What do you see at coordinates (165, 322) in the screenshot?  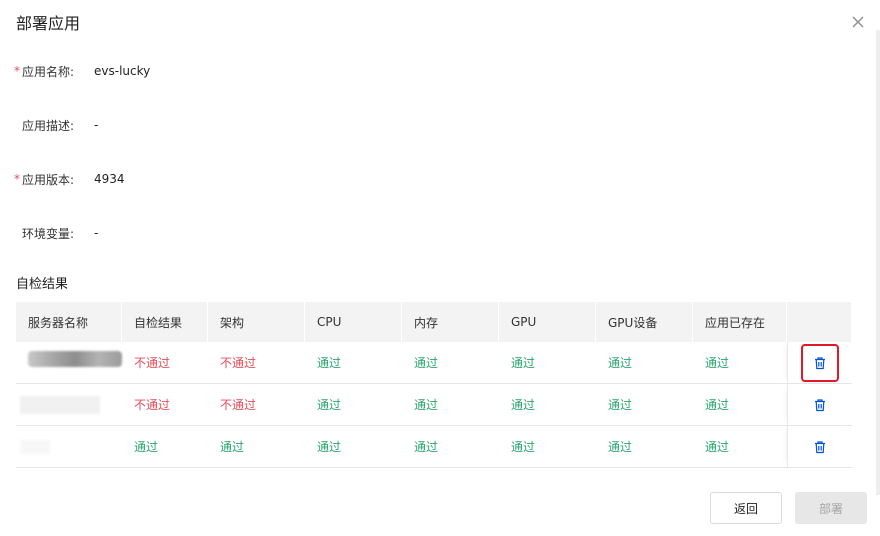 I see `col-selfcheck: 自检结果` at bounding box center [165, 322].